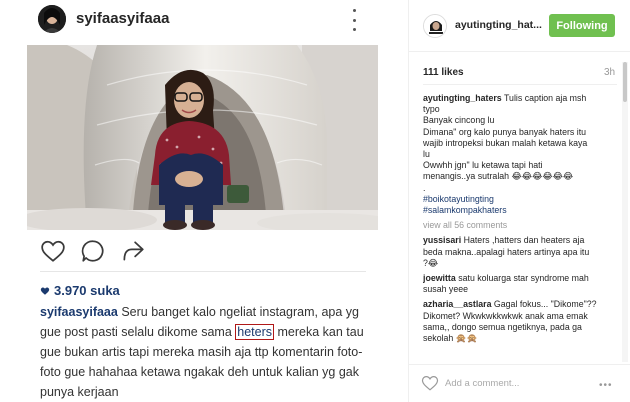 The height and width of the screenshot is (402, 630). What do you see at coordinates (457, 304) in the screenshot?
I see `comment-username: azharia__astlara` at bounding box center [457, 304].